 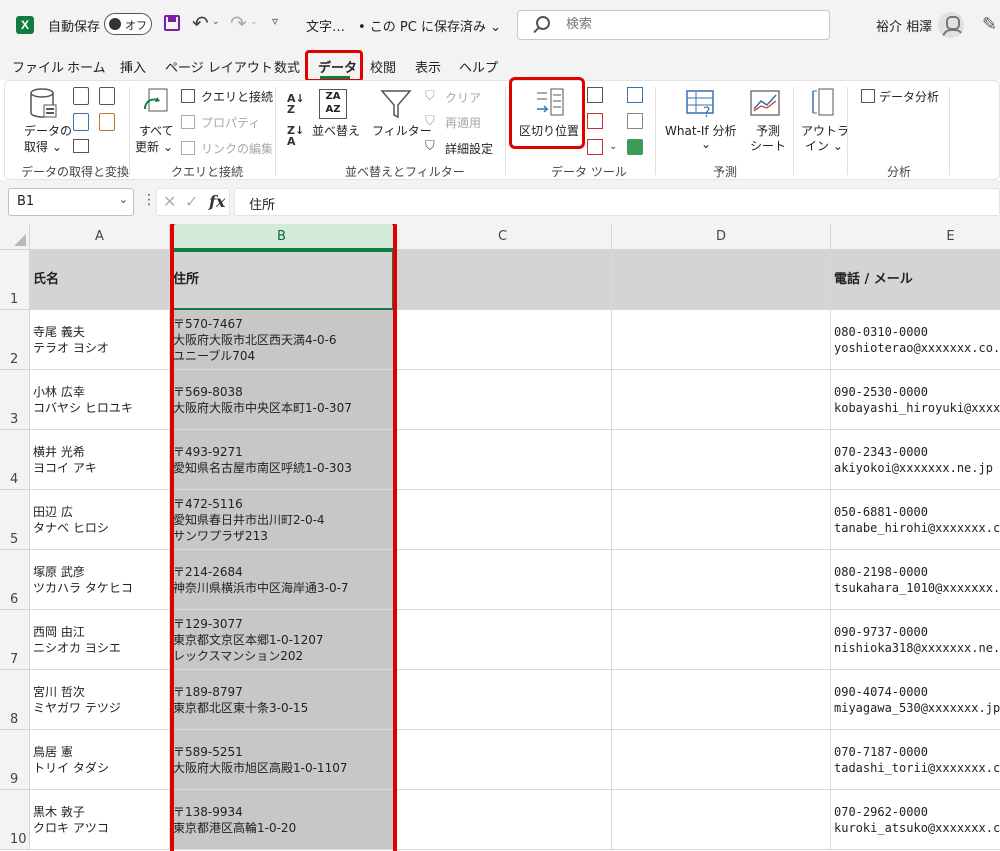 I want to click on avatar, so click(x=951, y=25).